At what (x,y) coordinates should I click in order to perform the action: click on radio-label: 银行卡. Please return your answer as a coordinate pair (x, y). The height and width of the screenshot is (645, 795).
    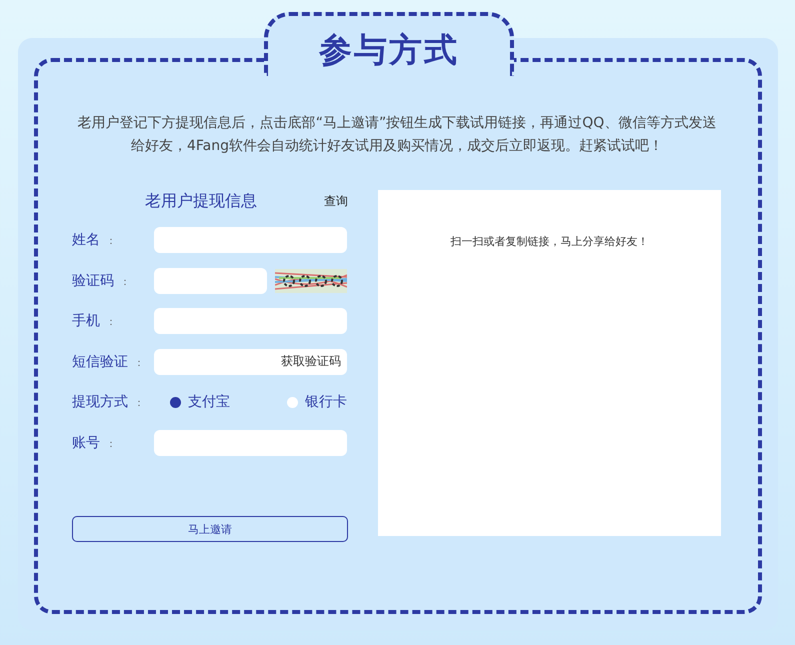
    Looking at the image, I should click on (326, 402).